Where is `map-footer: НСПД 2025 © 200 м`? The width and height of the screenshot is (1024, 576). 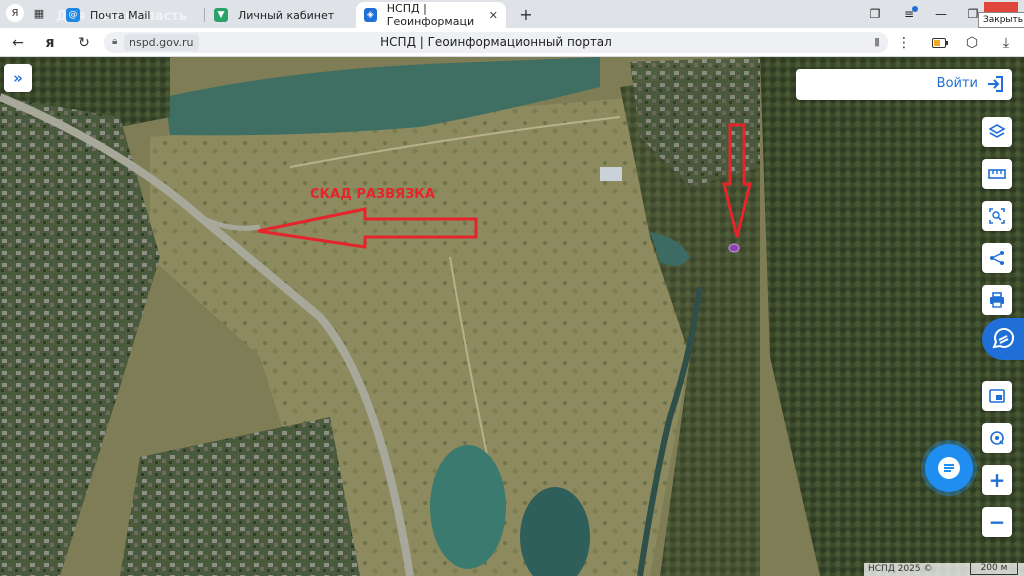
map-footer: НСПД 2025 © 200 м is located at coordinates (944, 569).